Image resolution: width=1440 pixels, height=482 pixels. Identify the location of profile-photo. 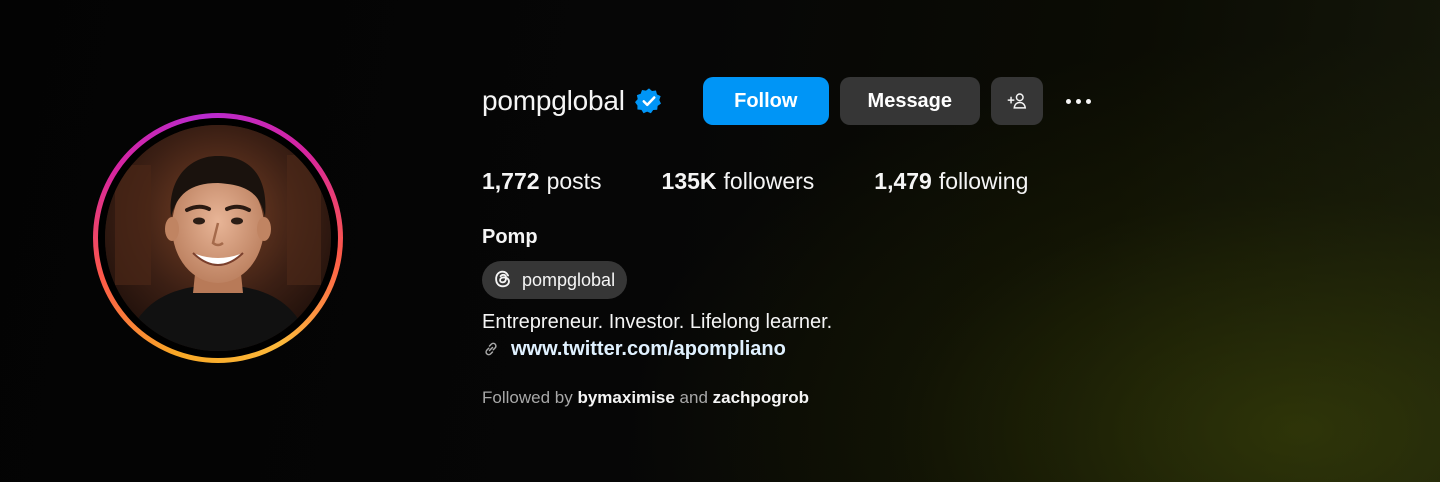
(218, 238).